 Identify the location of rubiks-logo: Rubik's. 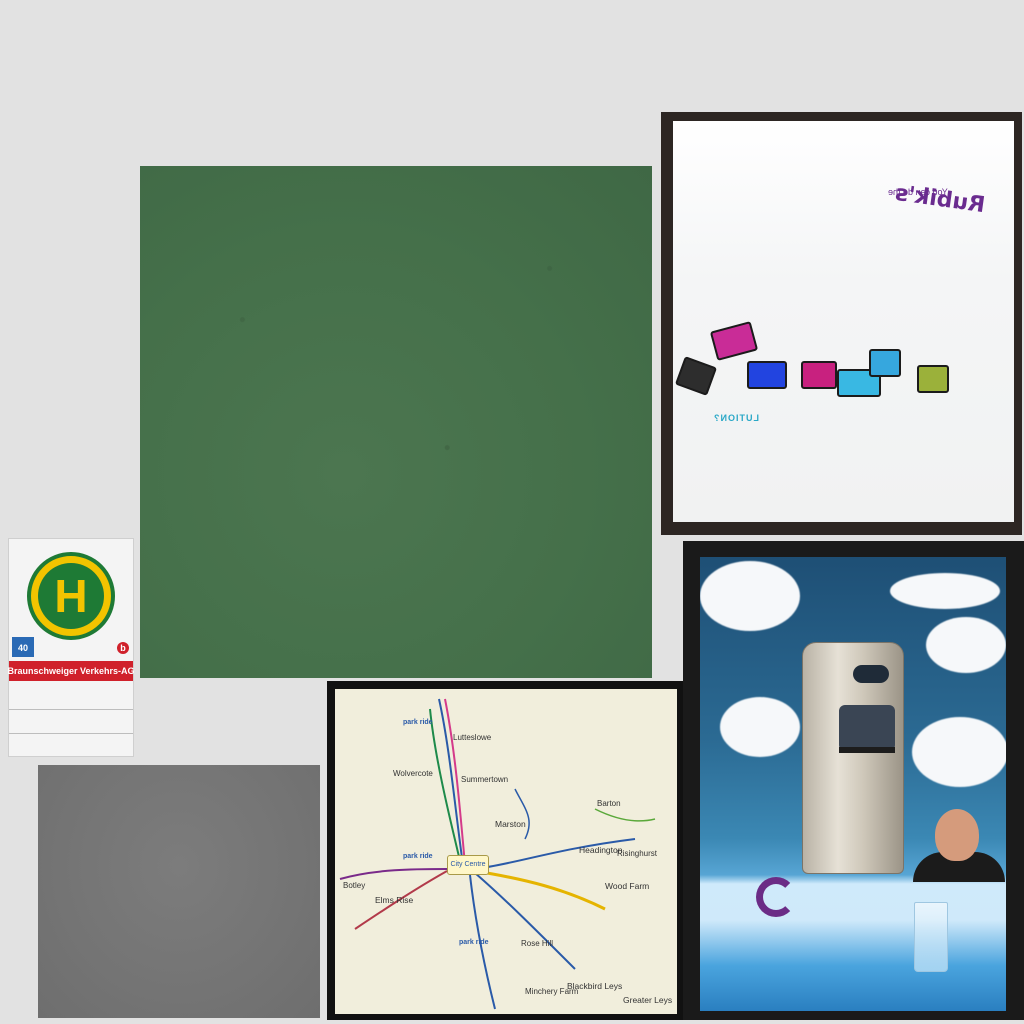
(940, 199).